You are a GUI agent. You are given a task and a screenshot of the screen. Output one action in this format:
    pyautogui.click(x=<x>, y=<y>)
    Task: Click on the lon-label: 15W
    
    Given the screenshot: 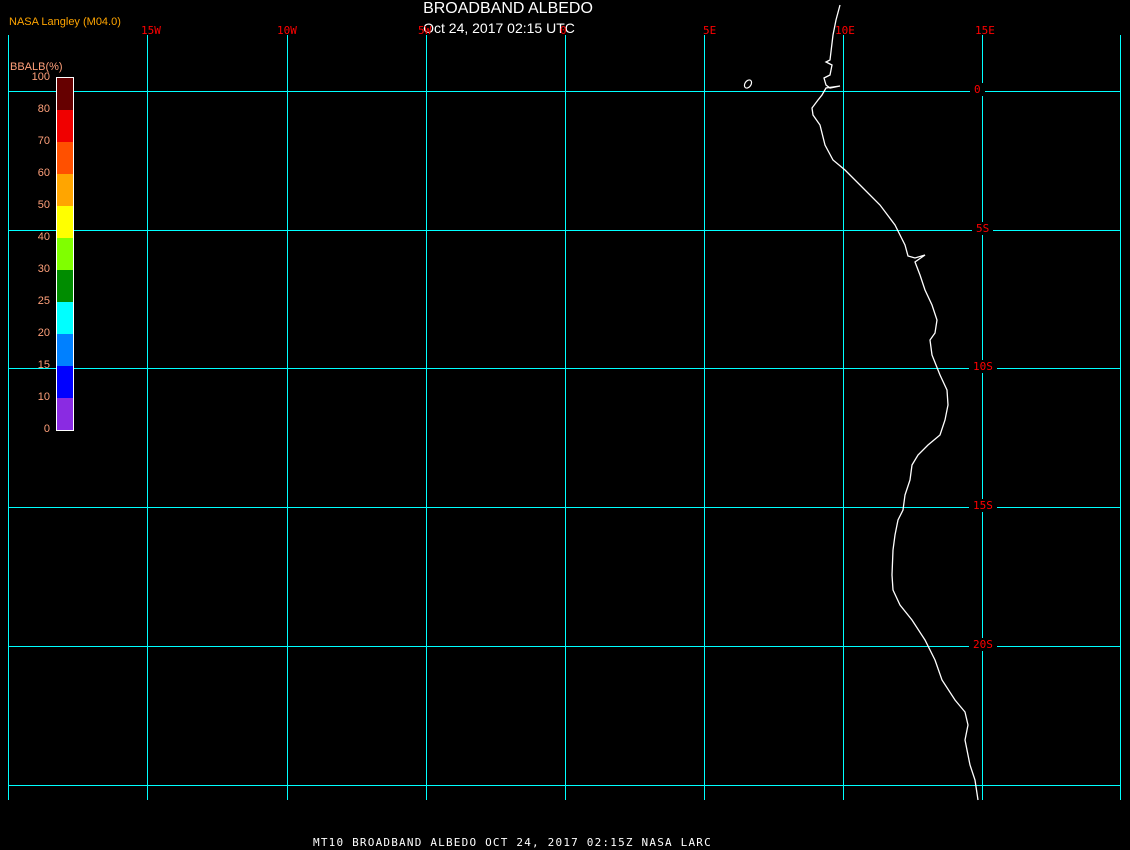 What is the action you would take?
    pyautogui.click(x=151, y=30)
    